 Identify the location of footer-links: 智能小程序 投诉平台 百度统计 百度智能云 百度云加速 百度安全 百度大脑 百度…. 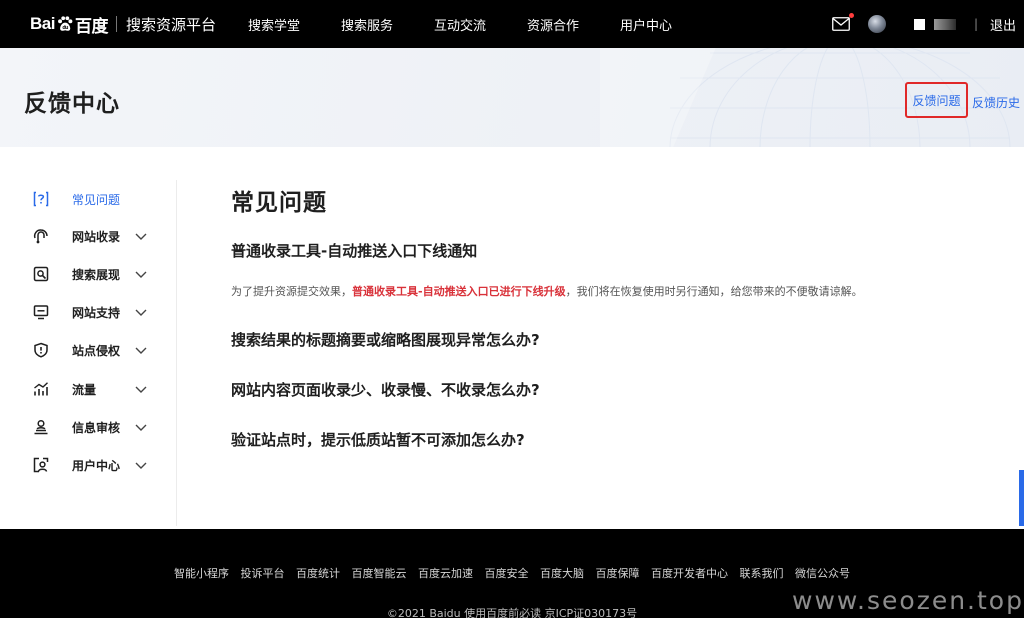
(512, 573).